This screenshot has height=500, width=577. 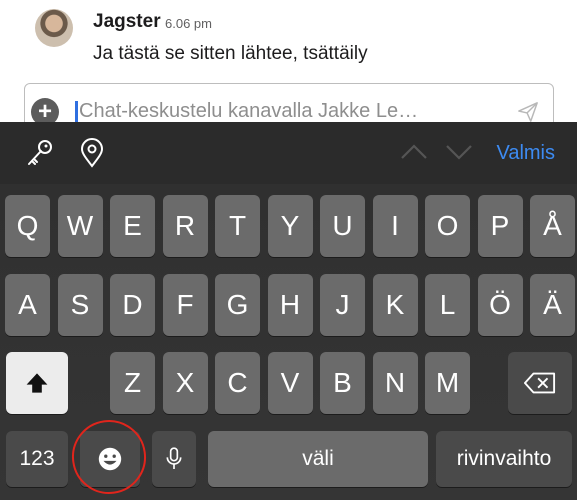 I want to click on key-j: J, so click(x=342, y=305).